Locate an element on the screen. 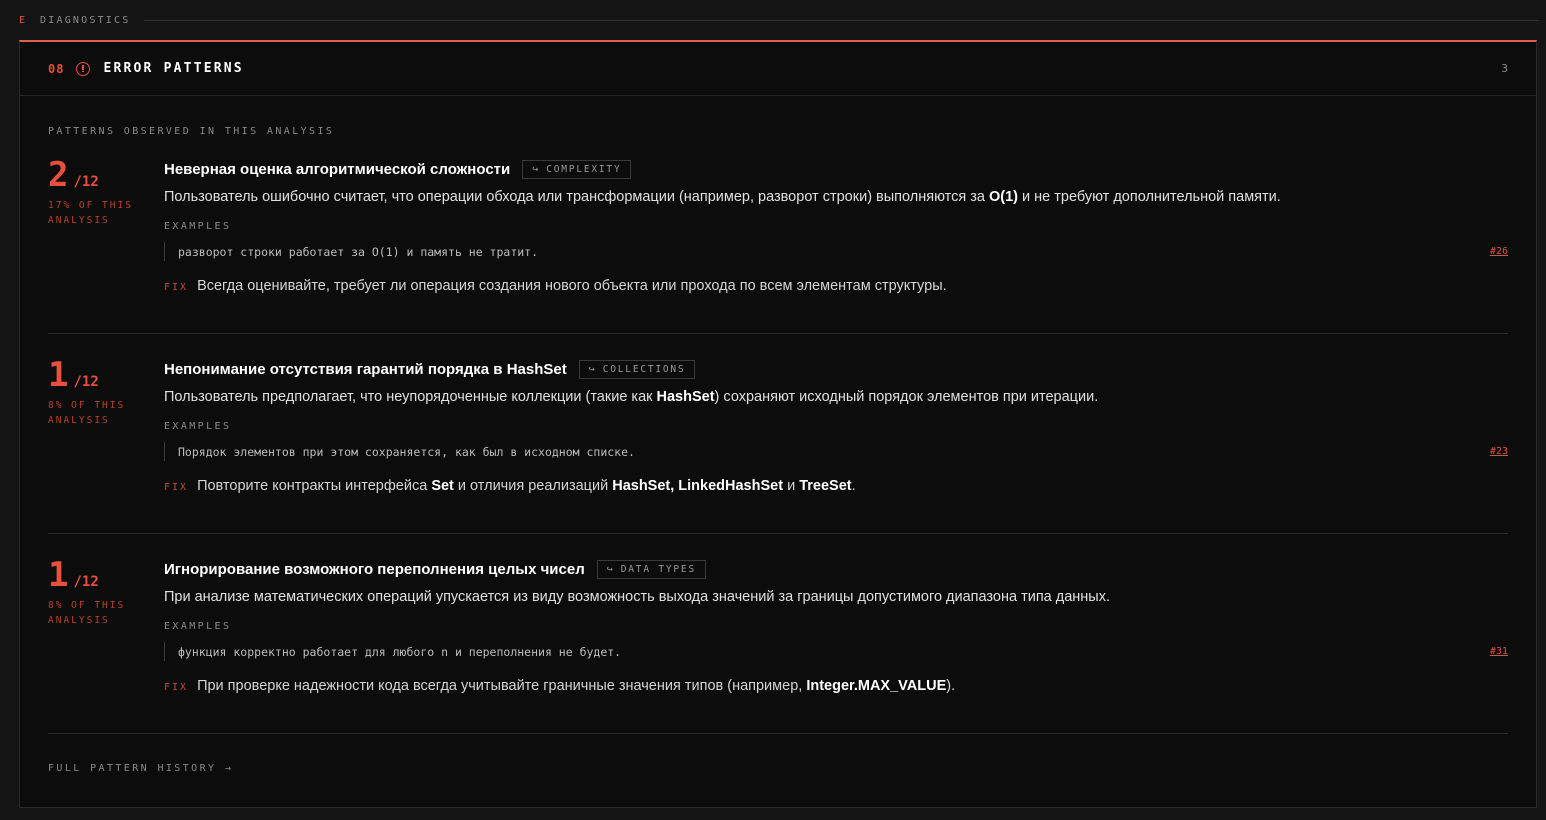  section-header: E DIAGNOSTICS is located at coordinates (779, 20).